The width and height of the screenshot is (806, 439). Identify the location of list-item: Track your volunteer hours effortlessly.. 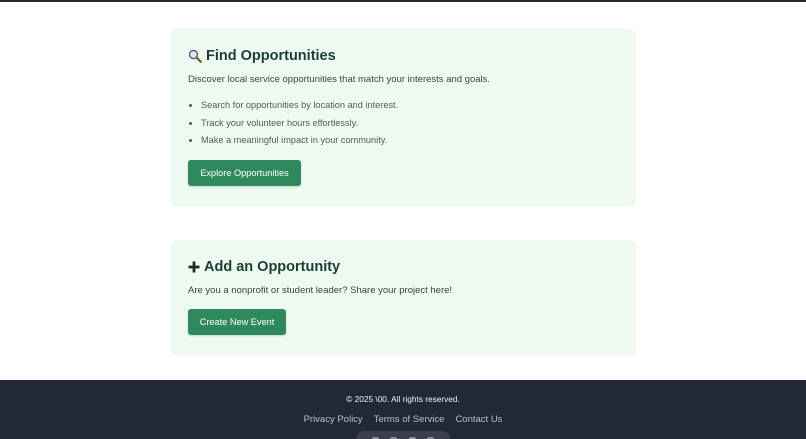
(293, 127).